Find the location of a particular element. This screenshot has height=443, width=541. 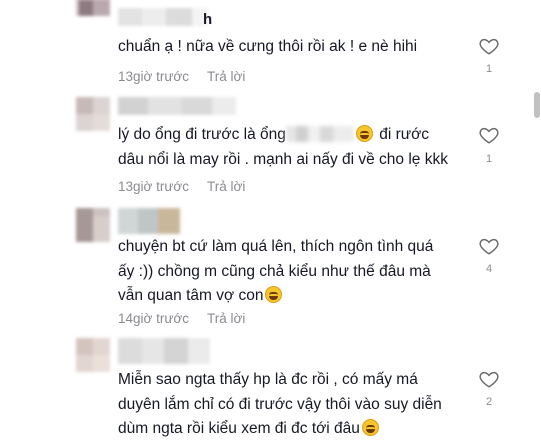

redacted-text is located at coordinates (319, 134).